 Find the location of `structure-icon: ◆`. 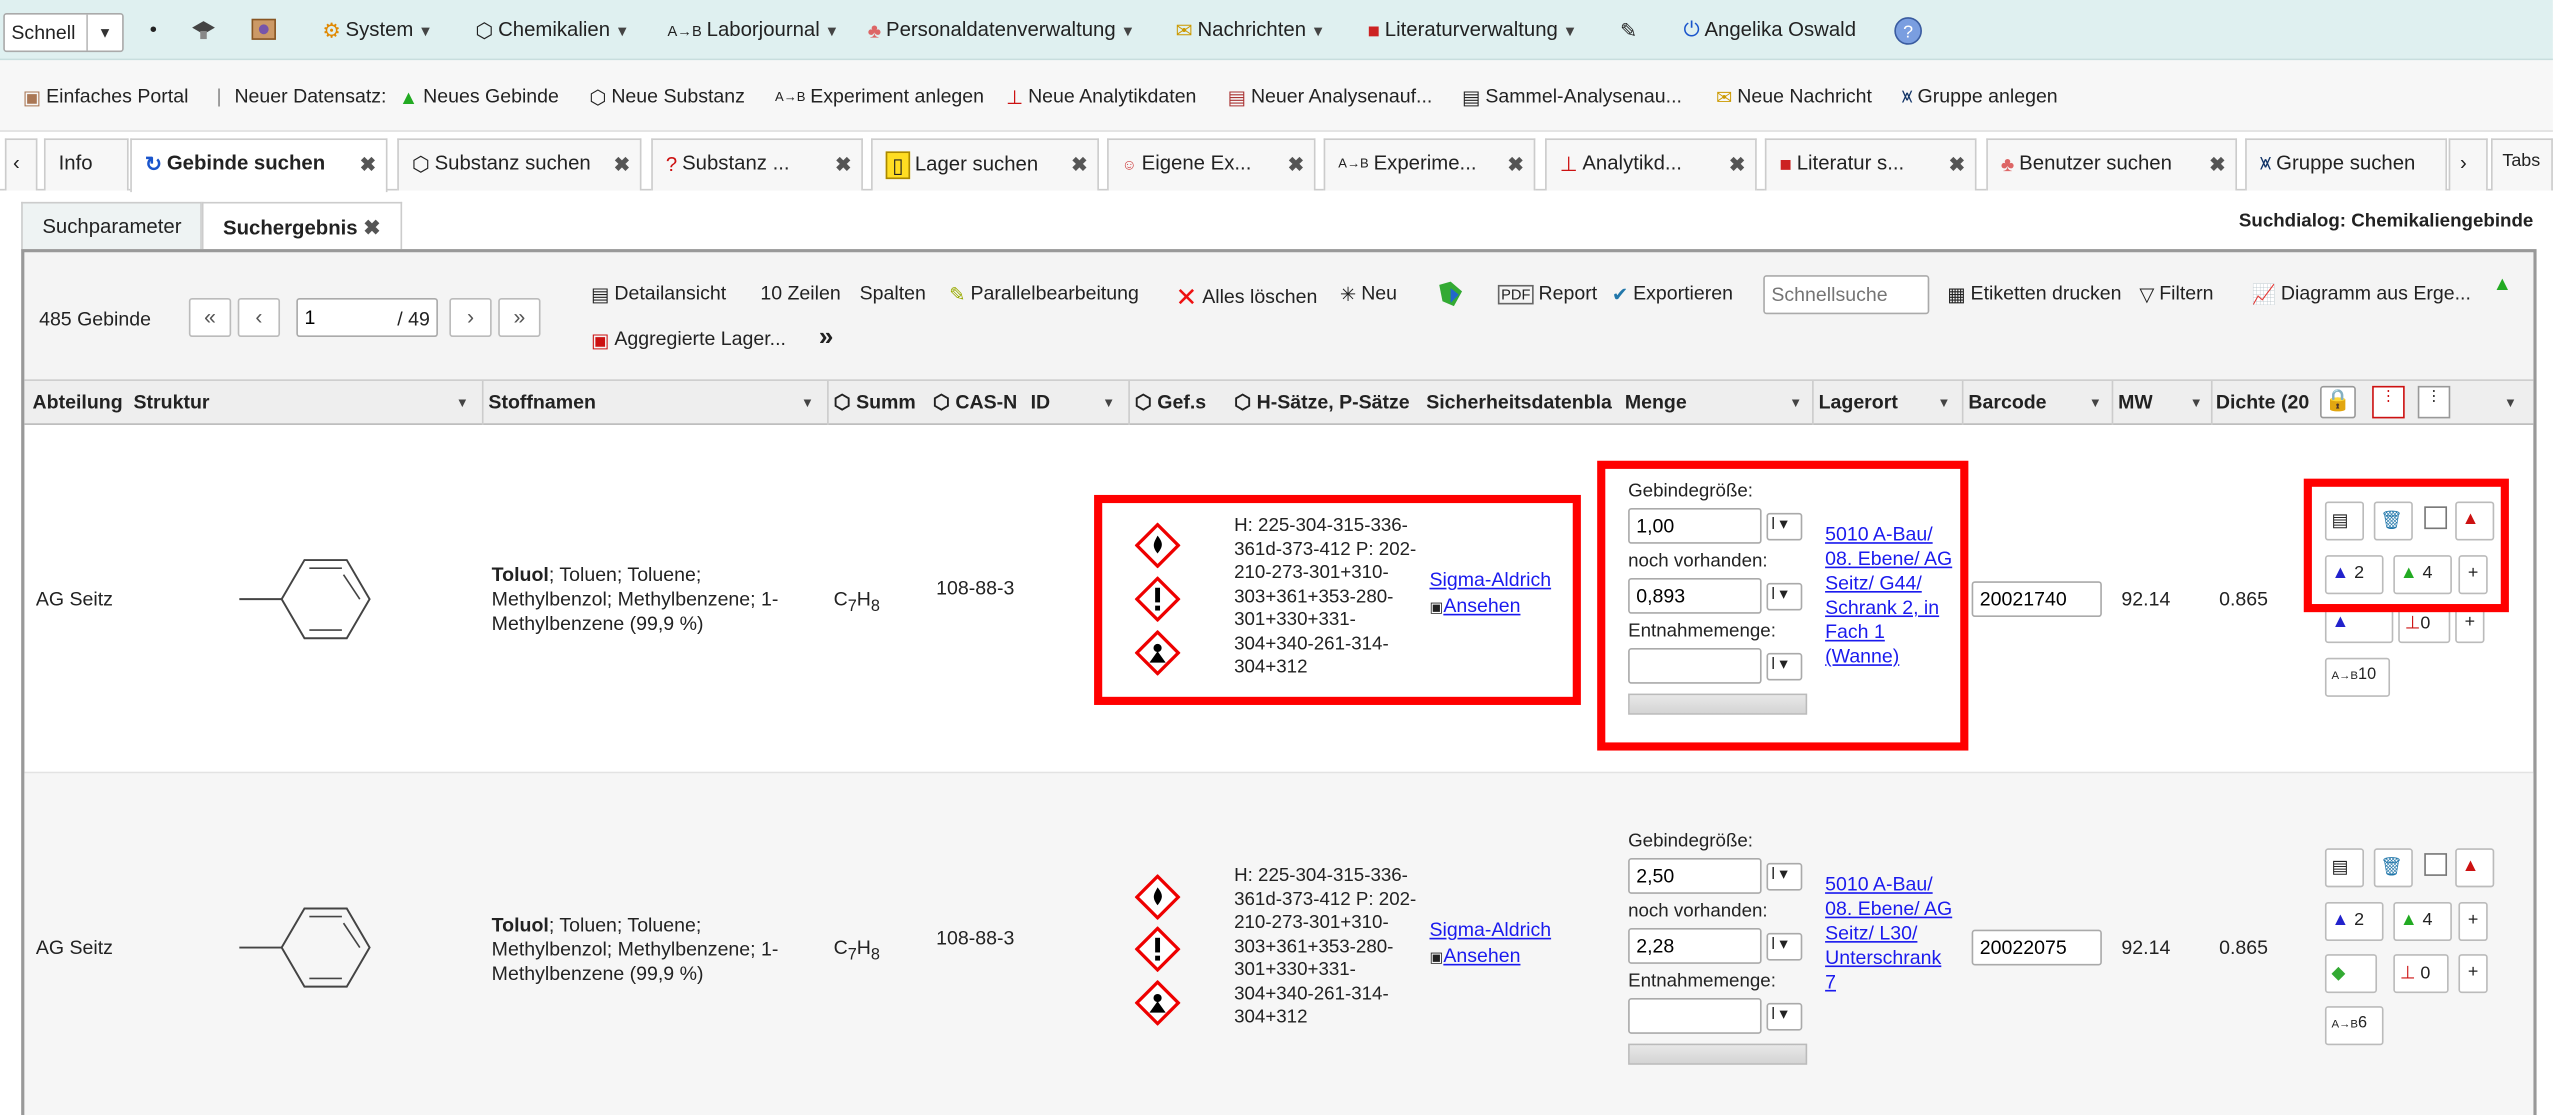

structure-icon: ◆ is located at coordinates (2351, 974).